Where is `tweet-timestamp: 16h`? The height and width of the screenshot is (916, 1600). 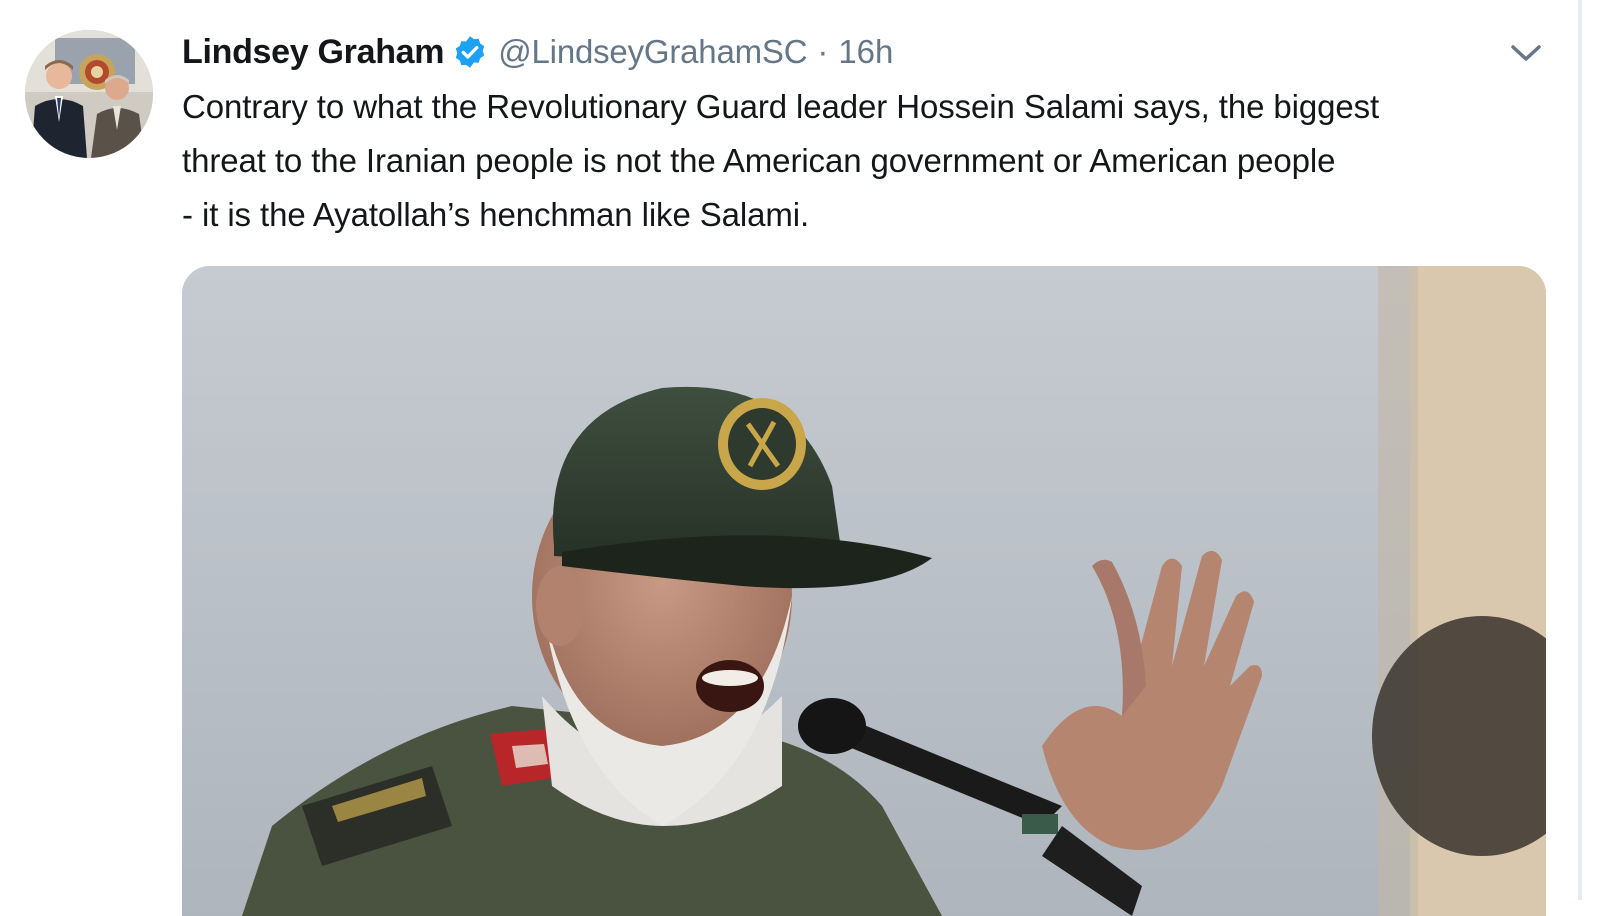
tweet-timestamp: 16h is located at coordinates (865, 52).